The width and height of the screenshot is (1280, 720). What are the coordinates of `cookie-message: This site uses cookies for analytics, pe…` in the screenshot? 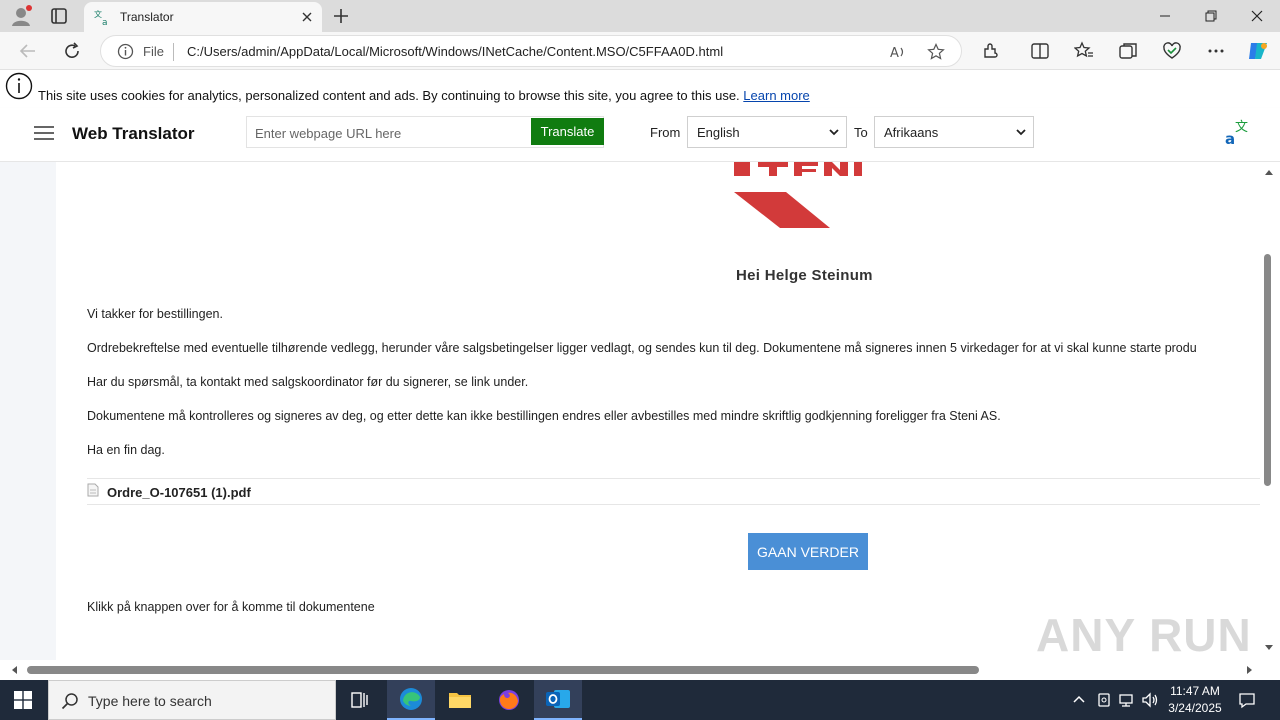 It's located at (389, 95).